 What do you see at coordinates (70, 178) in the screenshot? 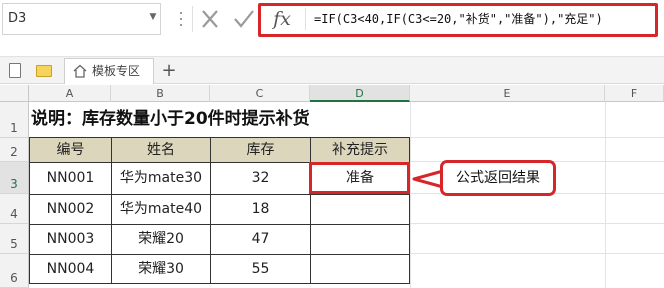
I see `table-cell: NN001` at bounding box center [70, 178].